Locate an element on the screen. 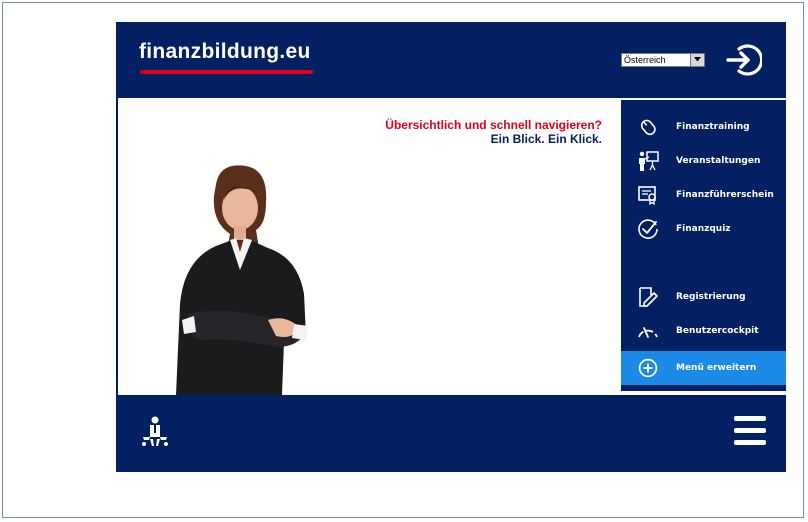  businesswoman-image is located at coordinates (242, 280).